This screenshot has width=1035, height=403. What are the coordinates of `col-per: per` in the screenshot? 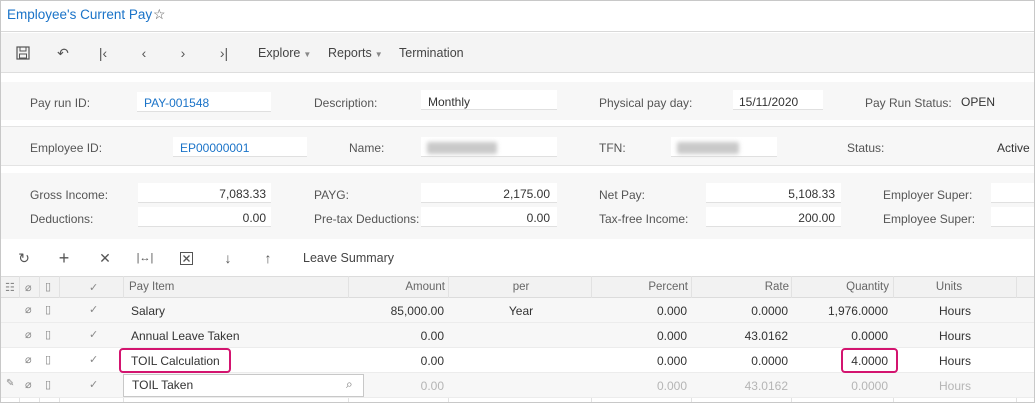 It's located at (521, 287).